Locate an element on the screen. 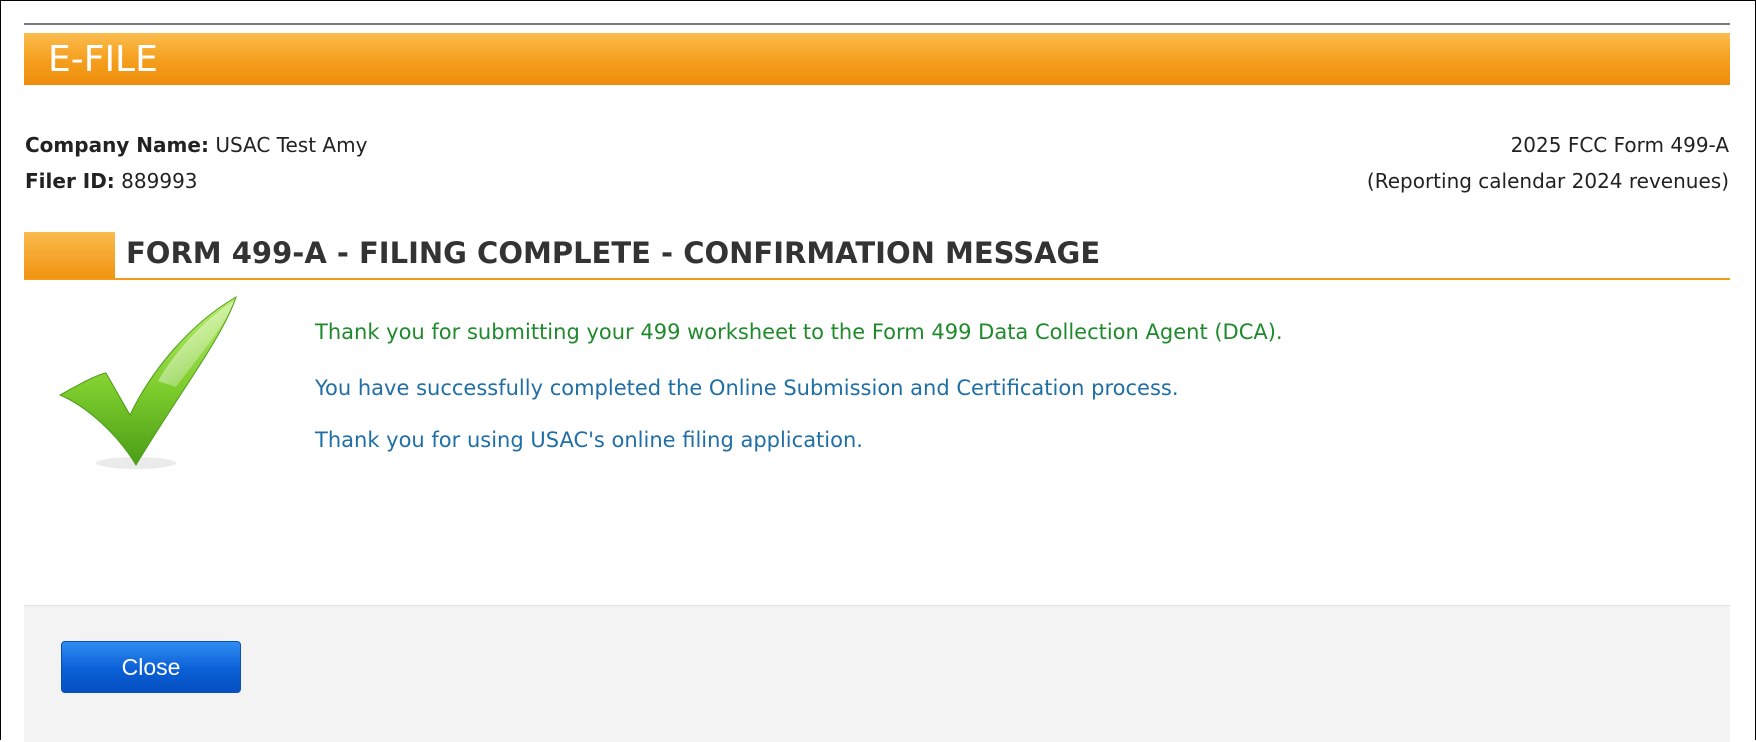  close-button: Close is located at coordinates (151, 667).